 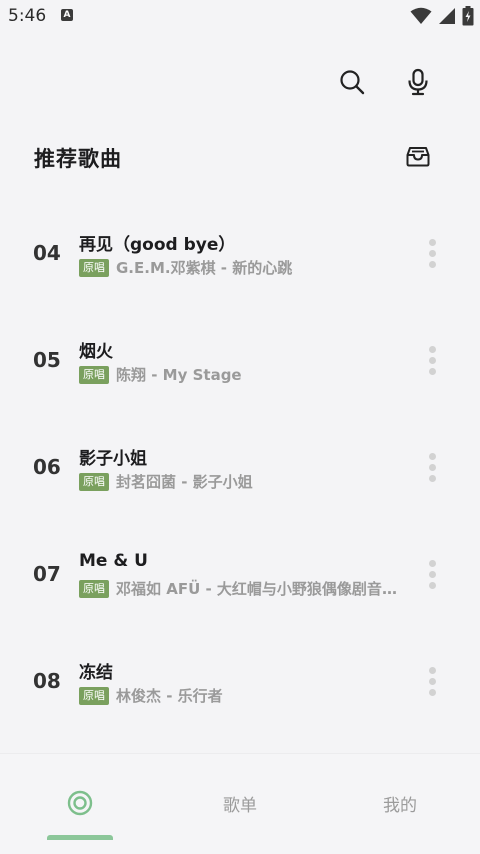 I want to click on song-artist-album: G.E.M.邓紫棋 - 新的心跳, so click(x=204, y=268).